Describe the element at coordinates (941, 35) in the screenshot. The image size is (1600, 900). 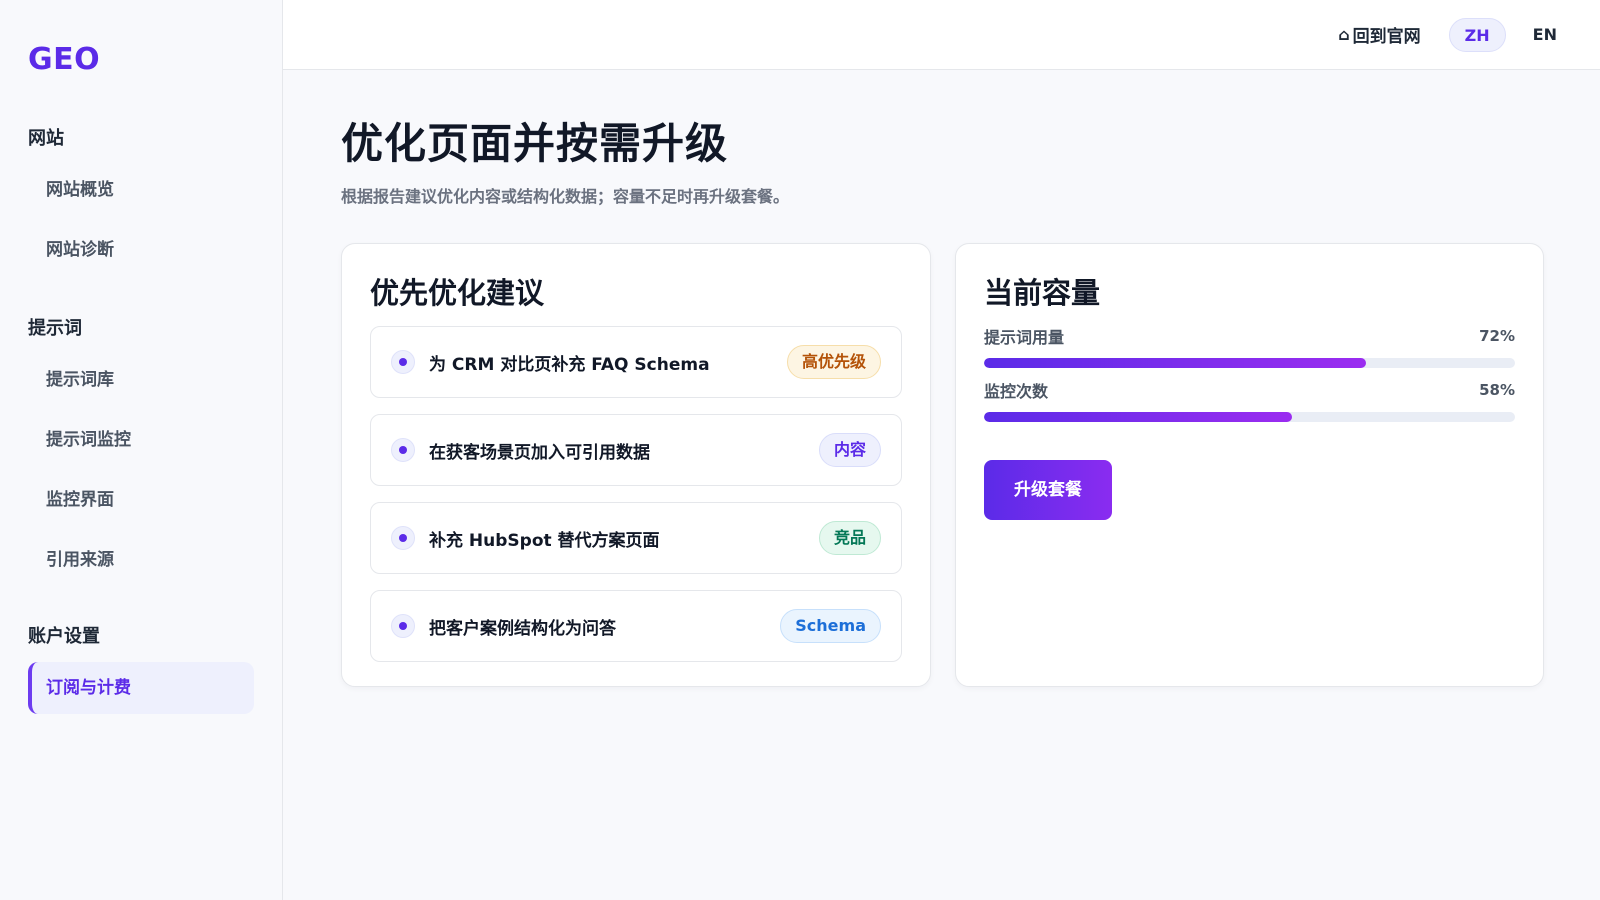
I see `topbar: ⌂ 回到官网 ZH EN` at that location.